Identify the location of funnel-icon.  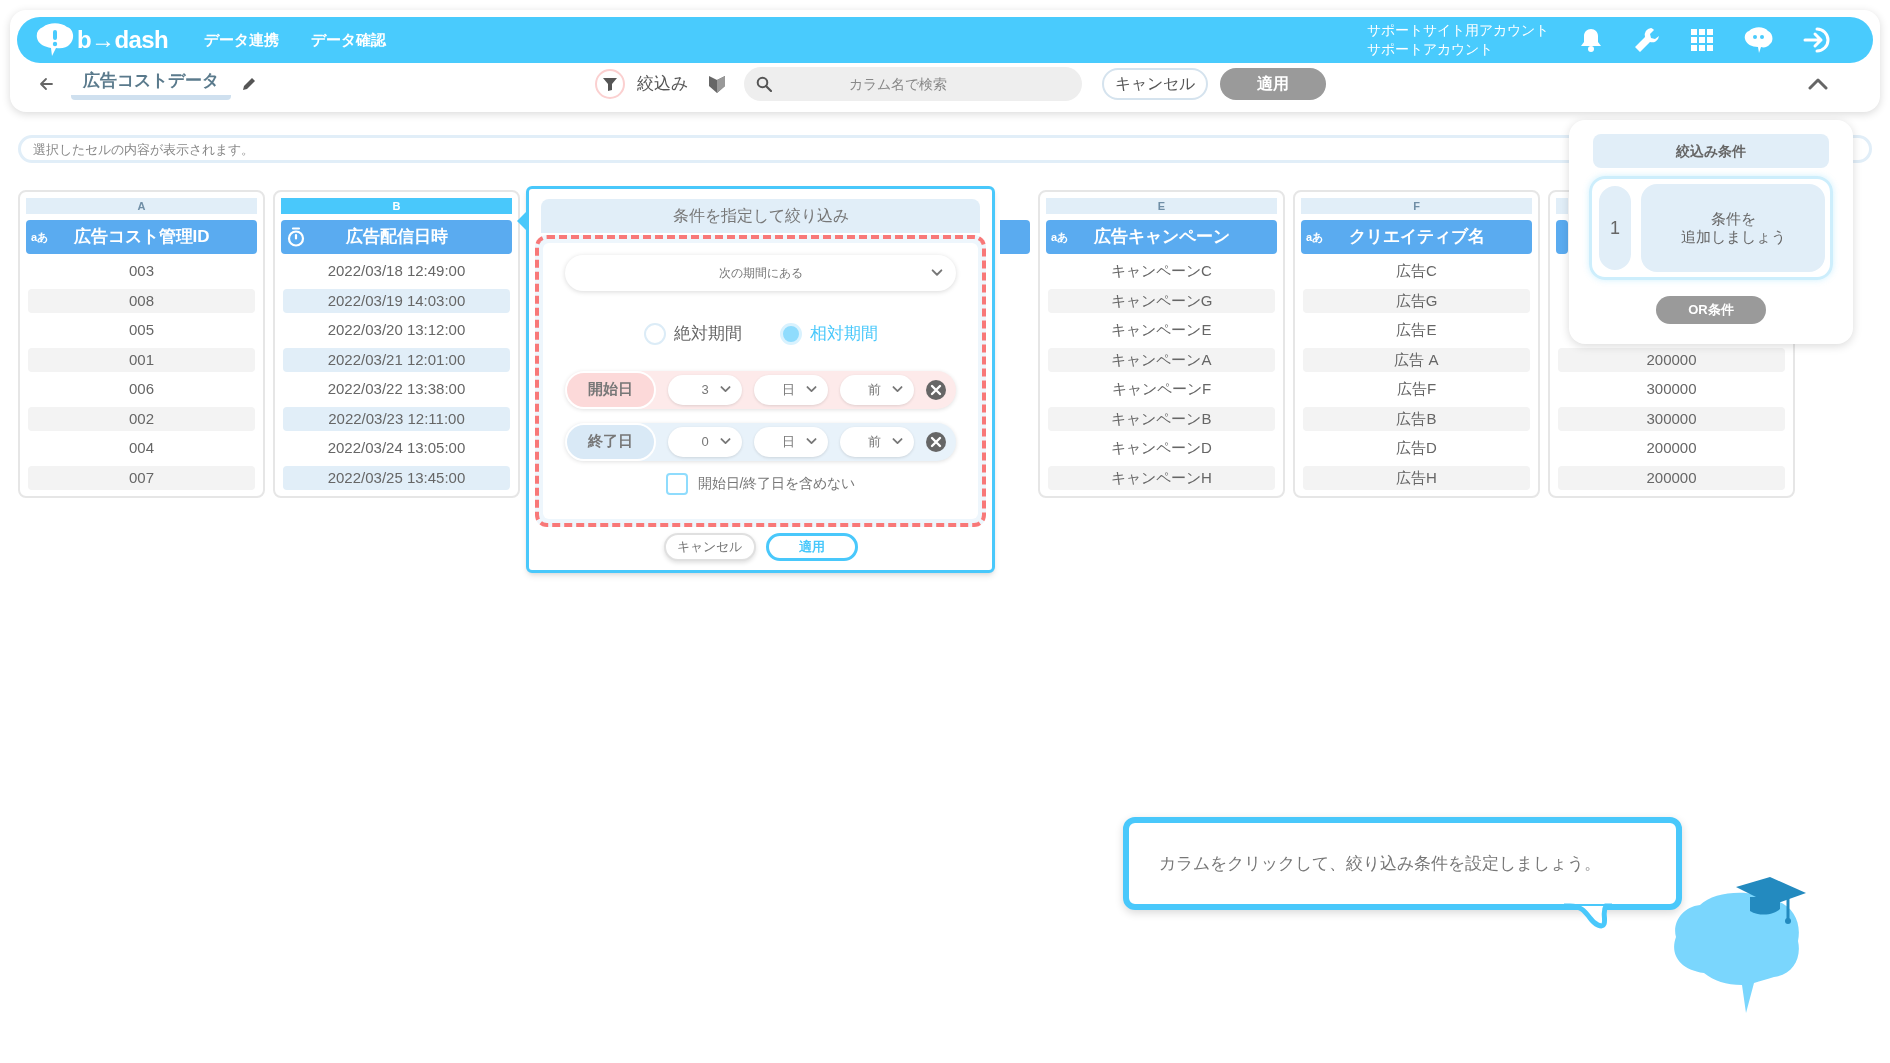
(610, 84).